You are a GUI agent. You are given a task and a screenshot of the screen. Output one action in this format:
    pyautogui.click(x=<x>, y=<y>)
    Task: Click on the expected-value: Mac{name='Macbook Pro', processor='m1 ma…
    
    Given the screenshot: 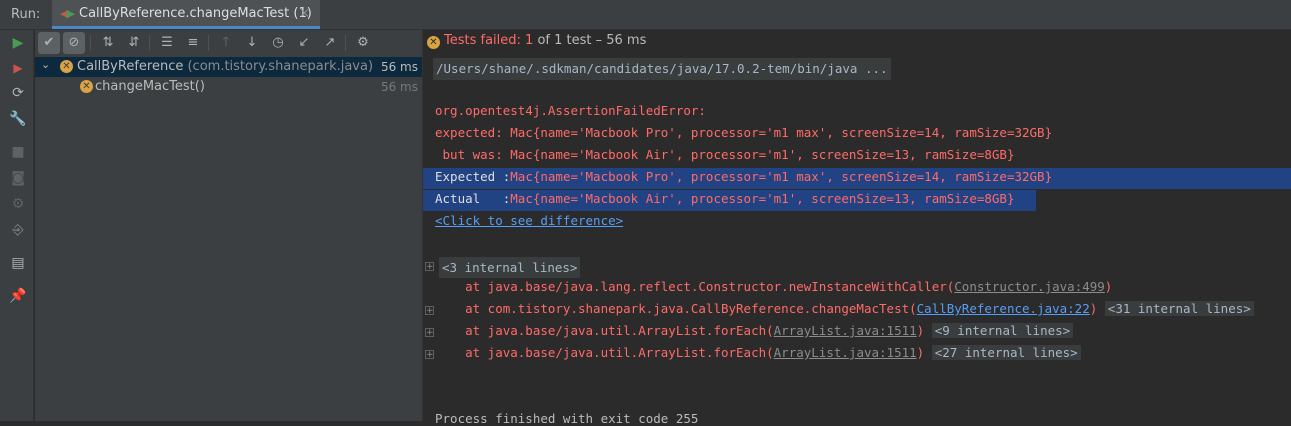 What is the action you would take?
    pyautogui.click(x=781, y=176)
    